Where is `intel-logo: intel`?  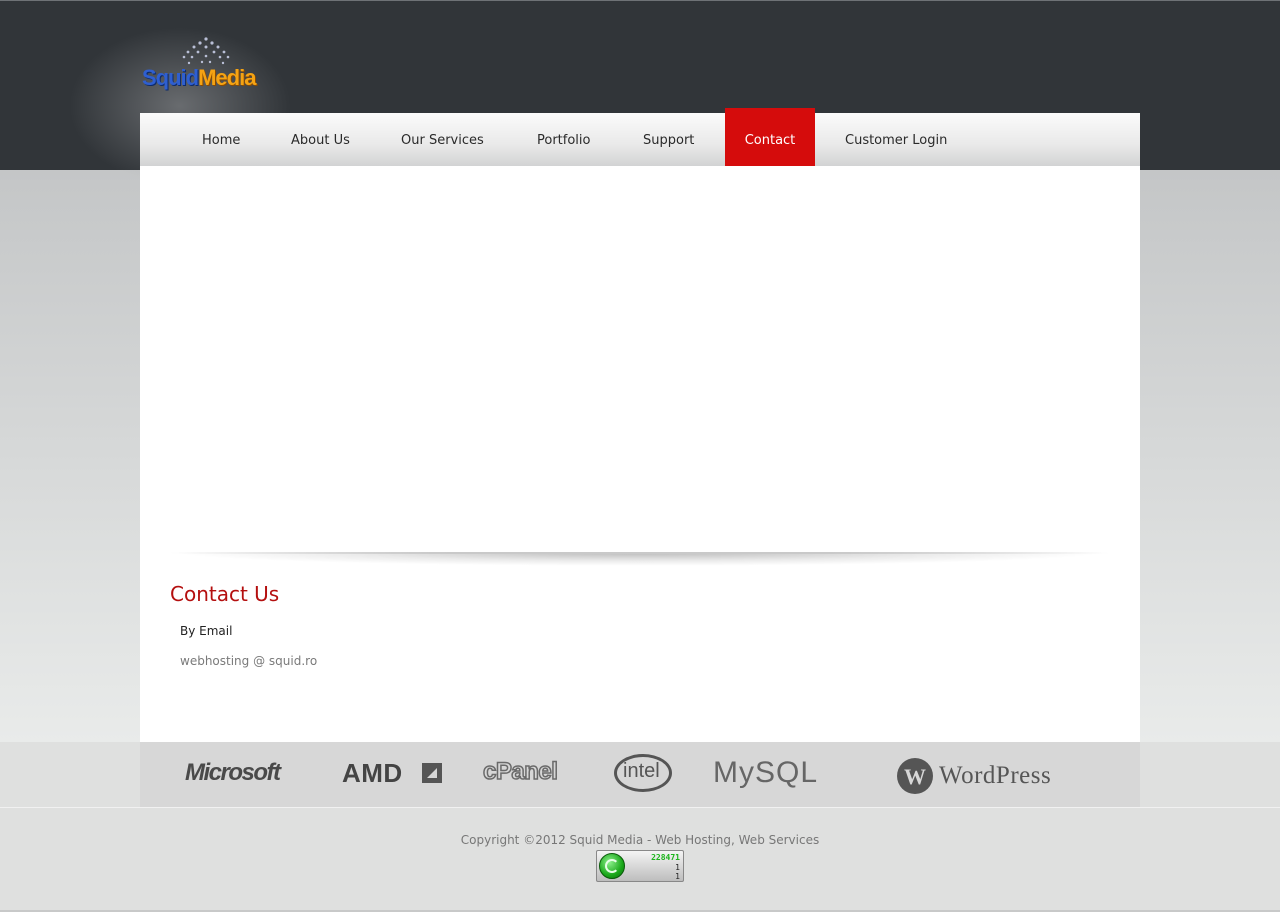 intel-logo: intel is located at coordinates (641, 771).